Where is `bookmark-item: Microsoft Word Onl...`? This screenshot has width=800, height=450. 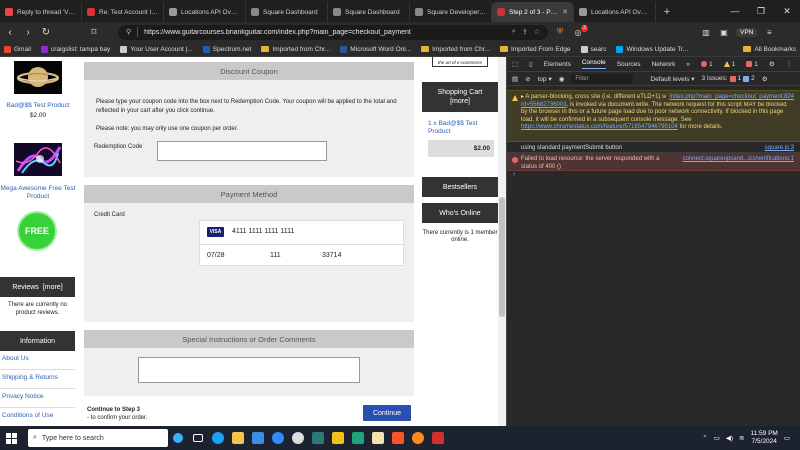
bookmark-item: Microsoft Word Onl... is located at coordinates (375, 49).